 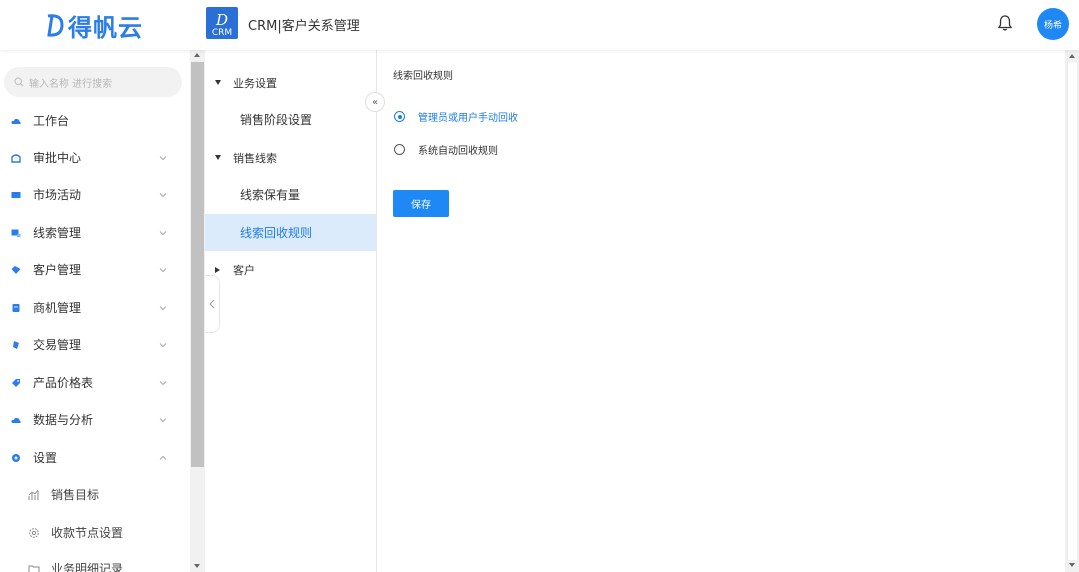 I want to click on radio-unchecked, so click(x=399, y=149).